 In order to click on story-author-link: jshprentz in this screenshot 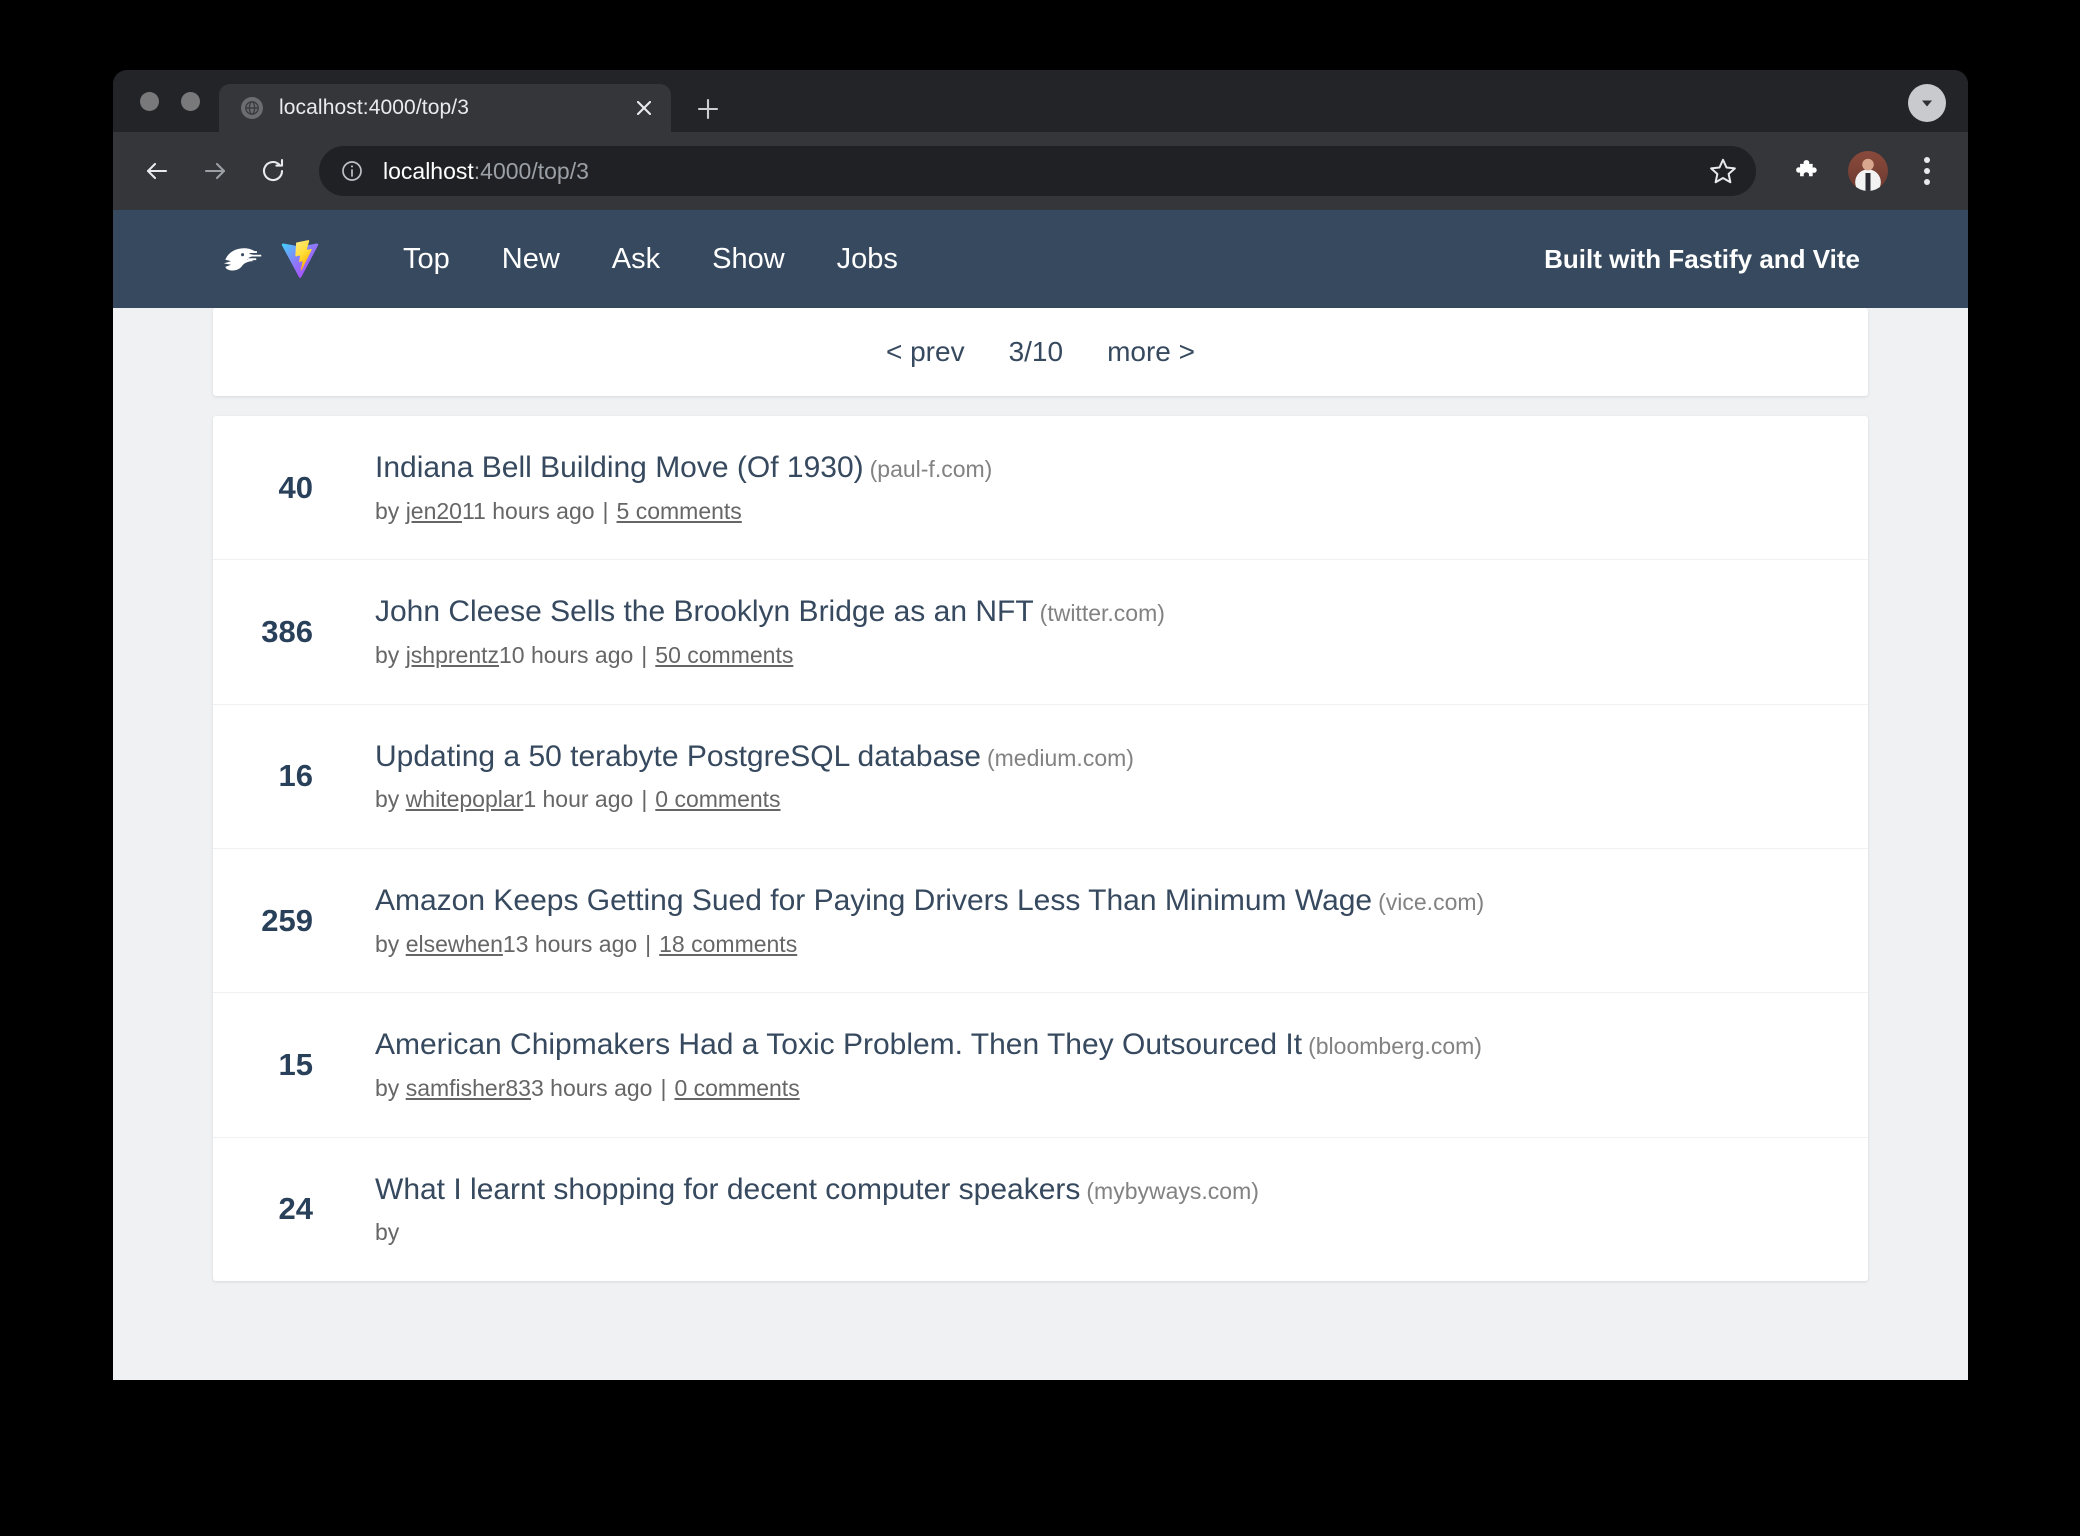, I will do `click(452, 655)`.